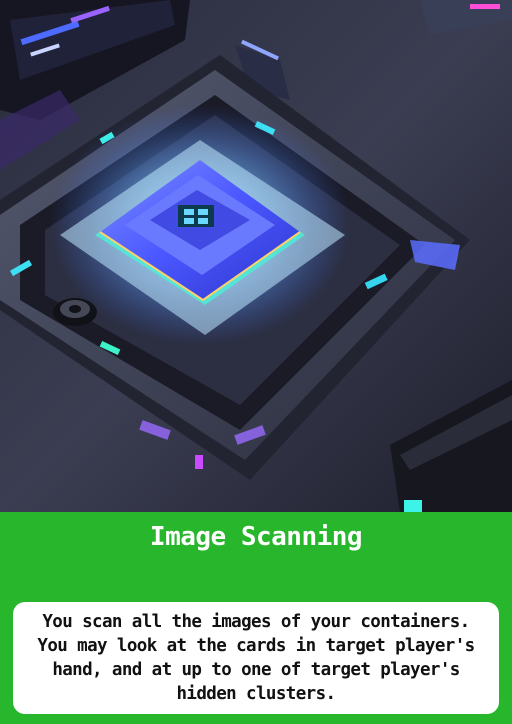 The height and width of the screenshot is (724, 512). Describe the element at coordinates (256, 537) in the screenshot. I see `card-title: Image Scanning` at that location.